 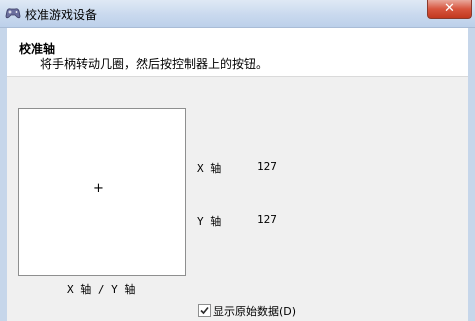 I want to click on y-axis-value: 127, so click(x=267, y=219).